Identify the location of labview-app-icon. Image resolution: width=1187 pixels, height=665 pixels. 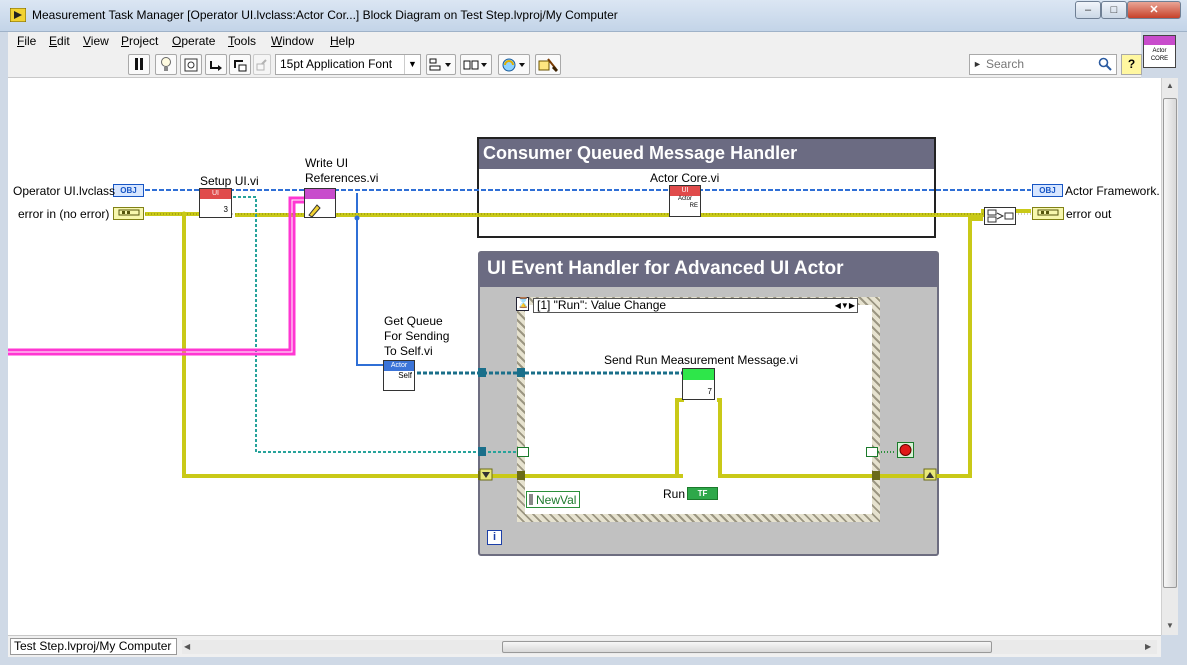
(18, 15).